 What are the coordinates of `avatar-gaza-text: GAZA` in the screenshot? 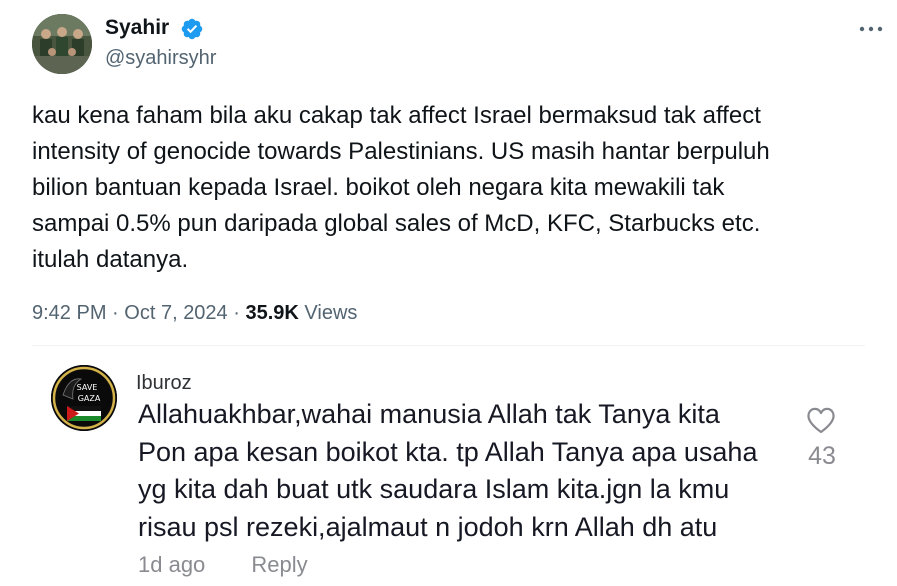 It's located at (89, 398).